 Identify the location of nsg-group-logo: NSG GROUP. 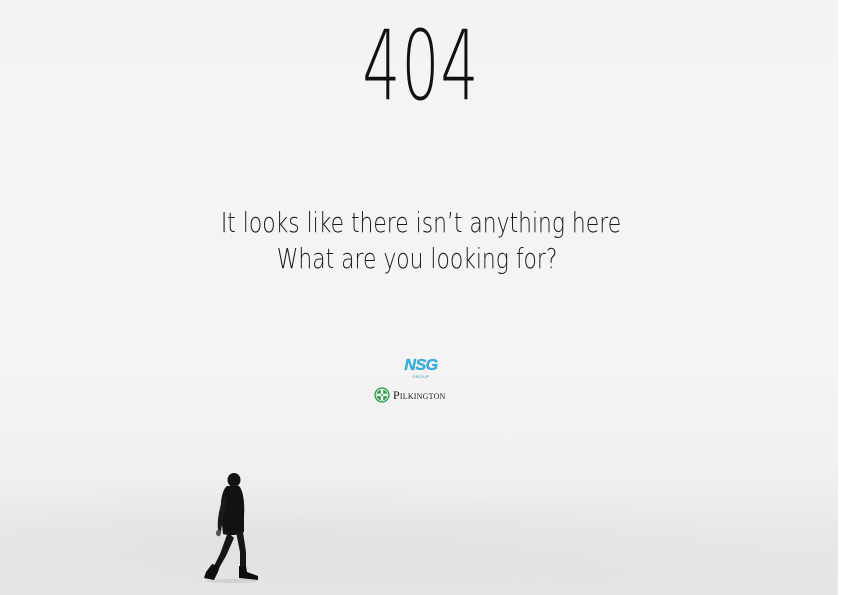
(421, 369).